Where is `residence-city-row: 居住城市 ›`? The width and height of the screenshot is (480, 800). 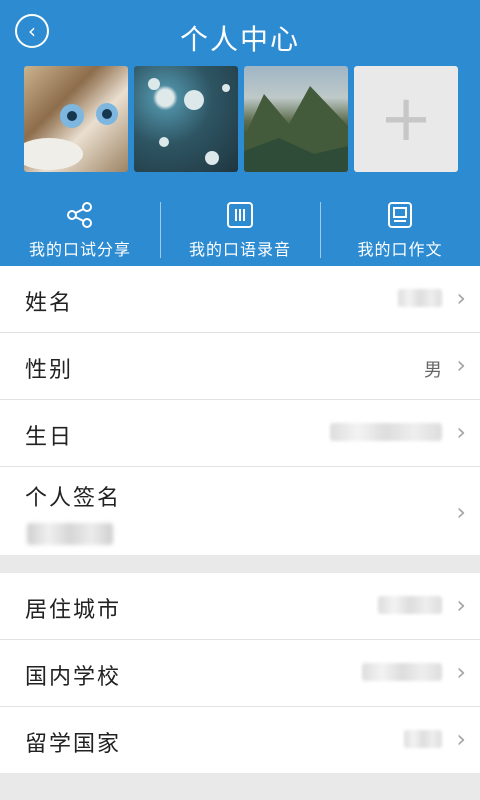
residence-city-row: 居住城市 › is located at coordinates (240, 606).